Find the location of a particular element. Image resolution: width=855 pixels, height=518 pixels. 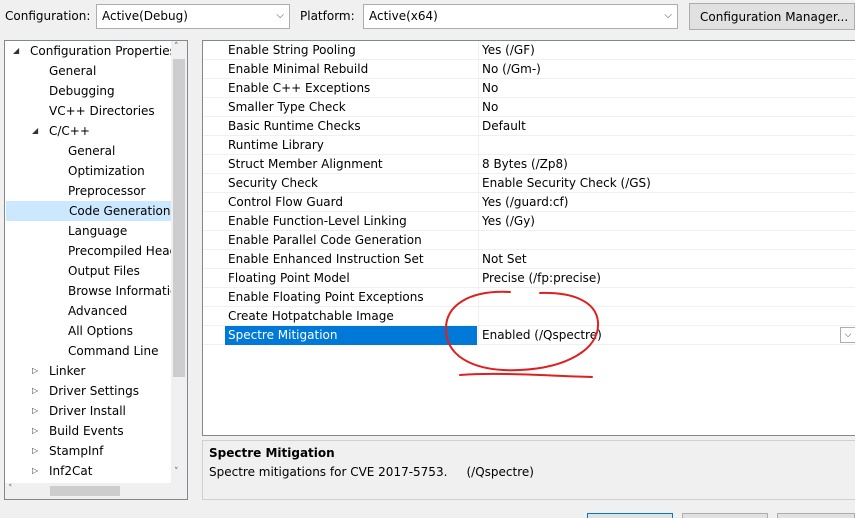

tree-item: Advanced is located at coordinates (88, 311).